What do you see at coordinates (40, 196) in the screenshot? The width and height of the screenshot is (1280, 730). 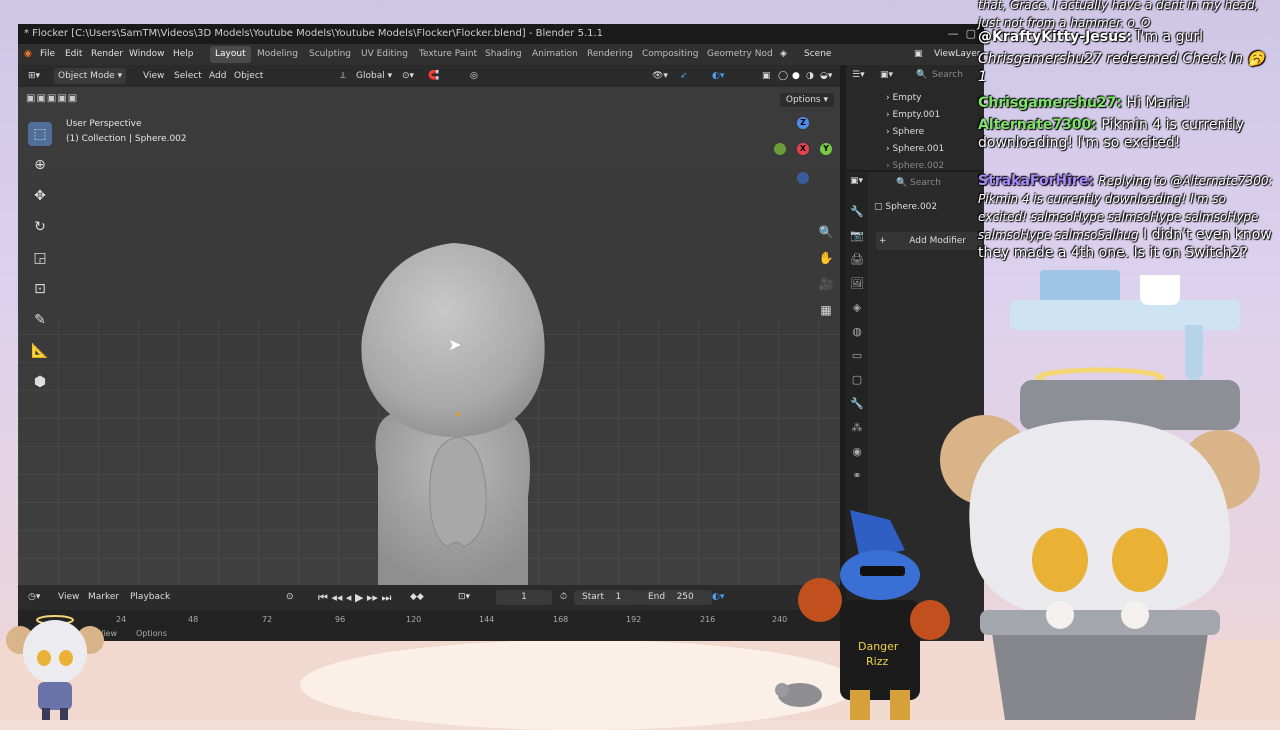 I see `move-tool-icon: ✥` at bounding box center [40, 196].